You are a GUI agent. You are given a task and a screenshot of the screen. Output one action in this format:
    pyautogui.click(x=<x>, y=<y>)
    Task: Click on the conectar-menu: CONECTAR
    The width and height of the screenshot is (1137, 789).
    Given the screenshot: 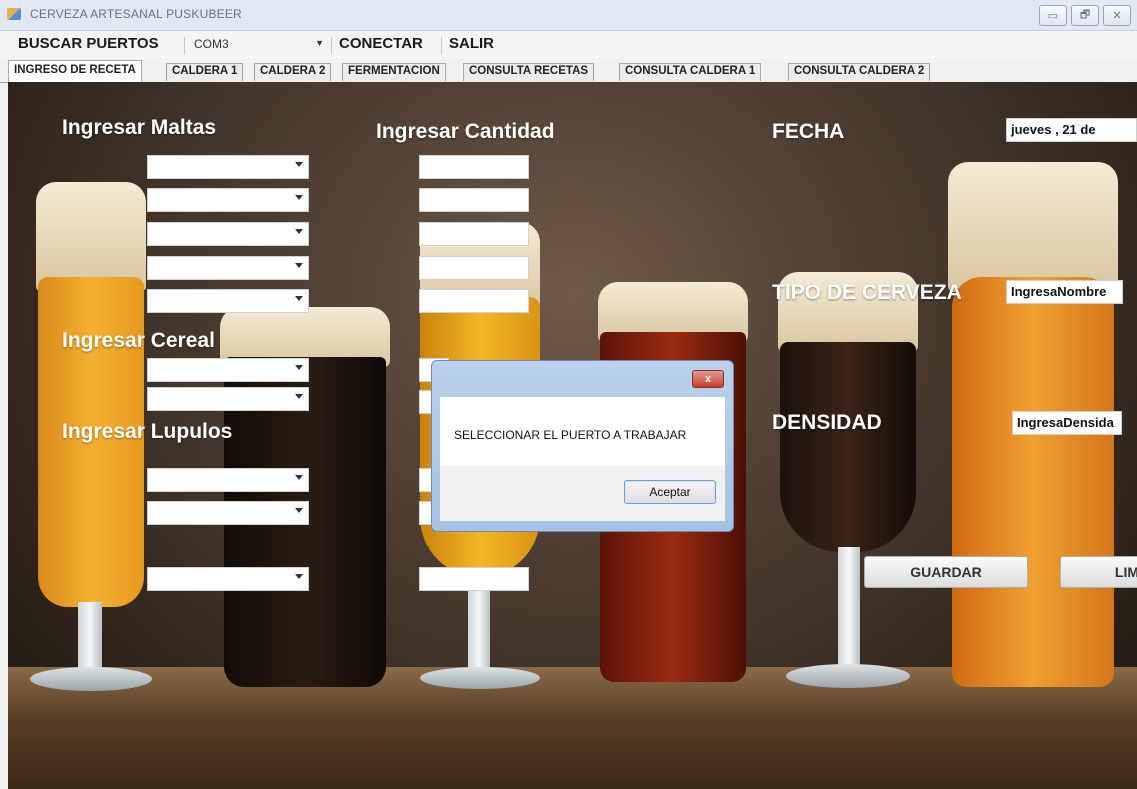 What is the action you would take?
    pyautogui.click(x=381, y=43)
    